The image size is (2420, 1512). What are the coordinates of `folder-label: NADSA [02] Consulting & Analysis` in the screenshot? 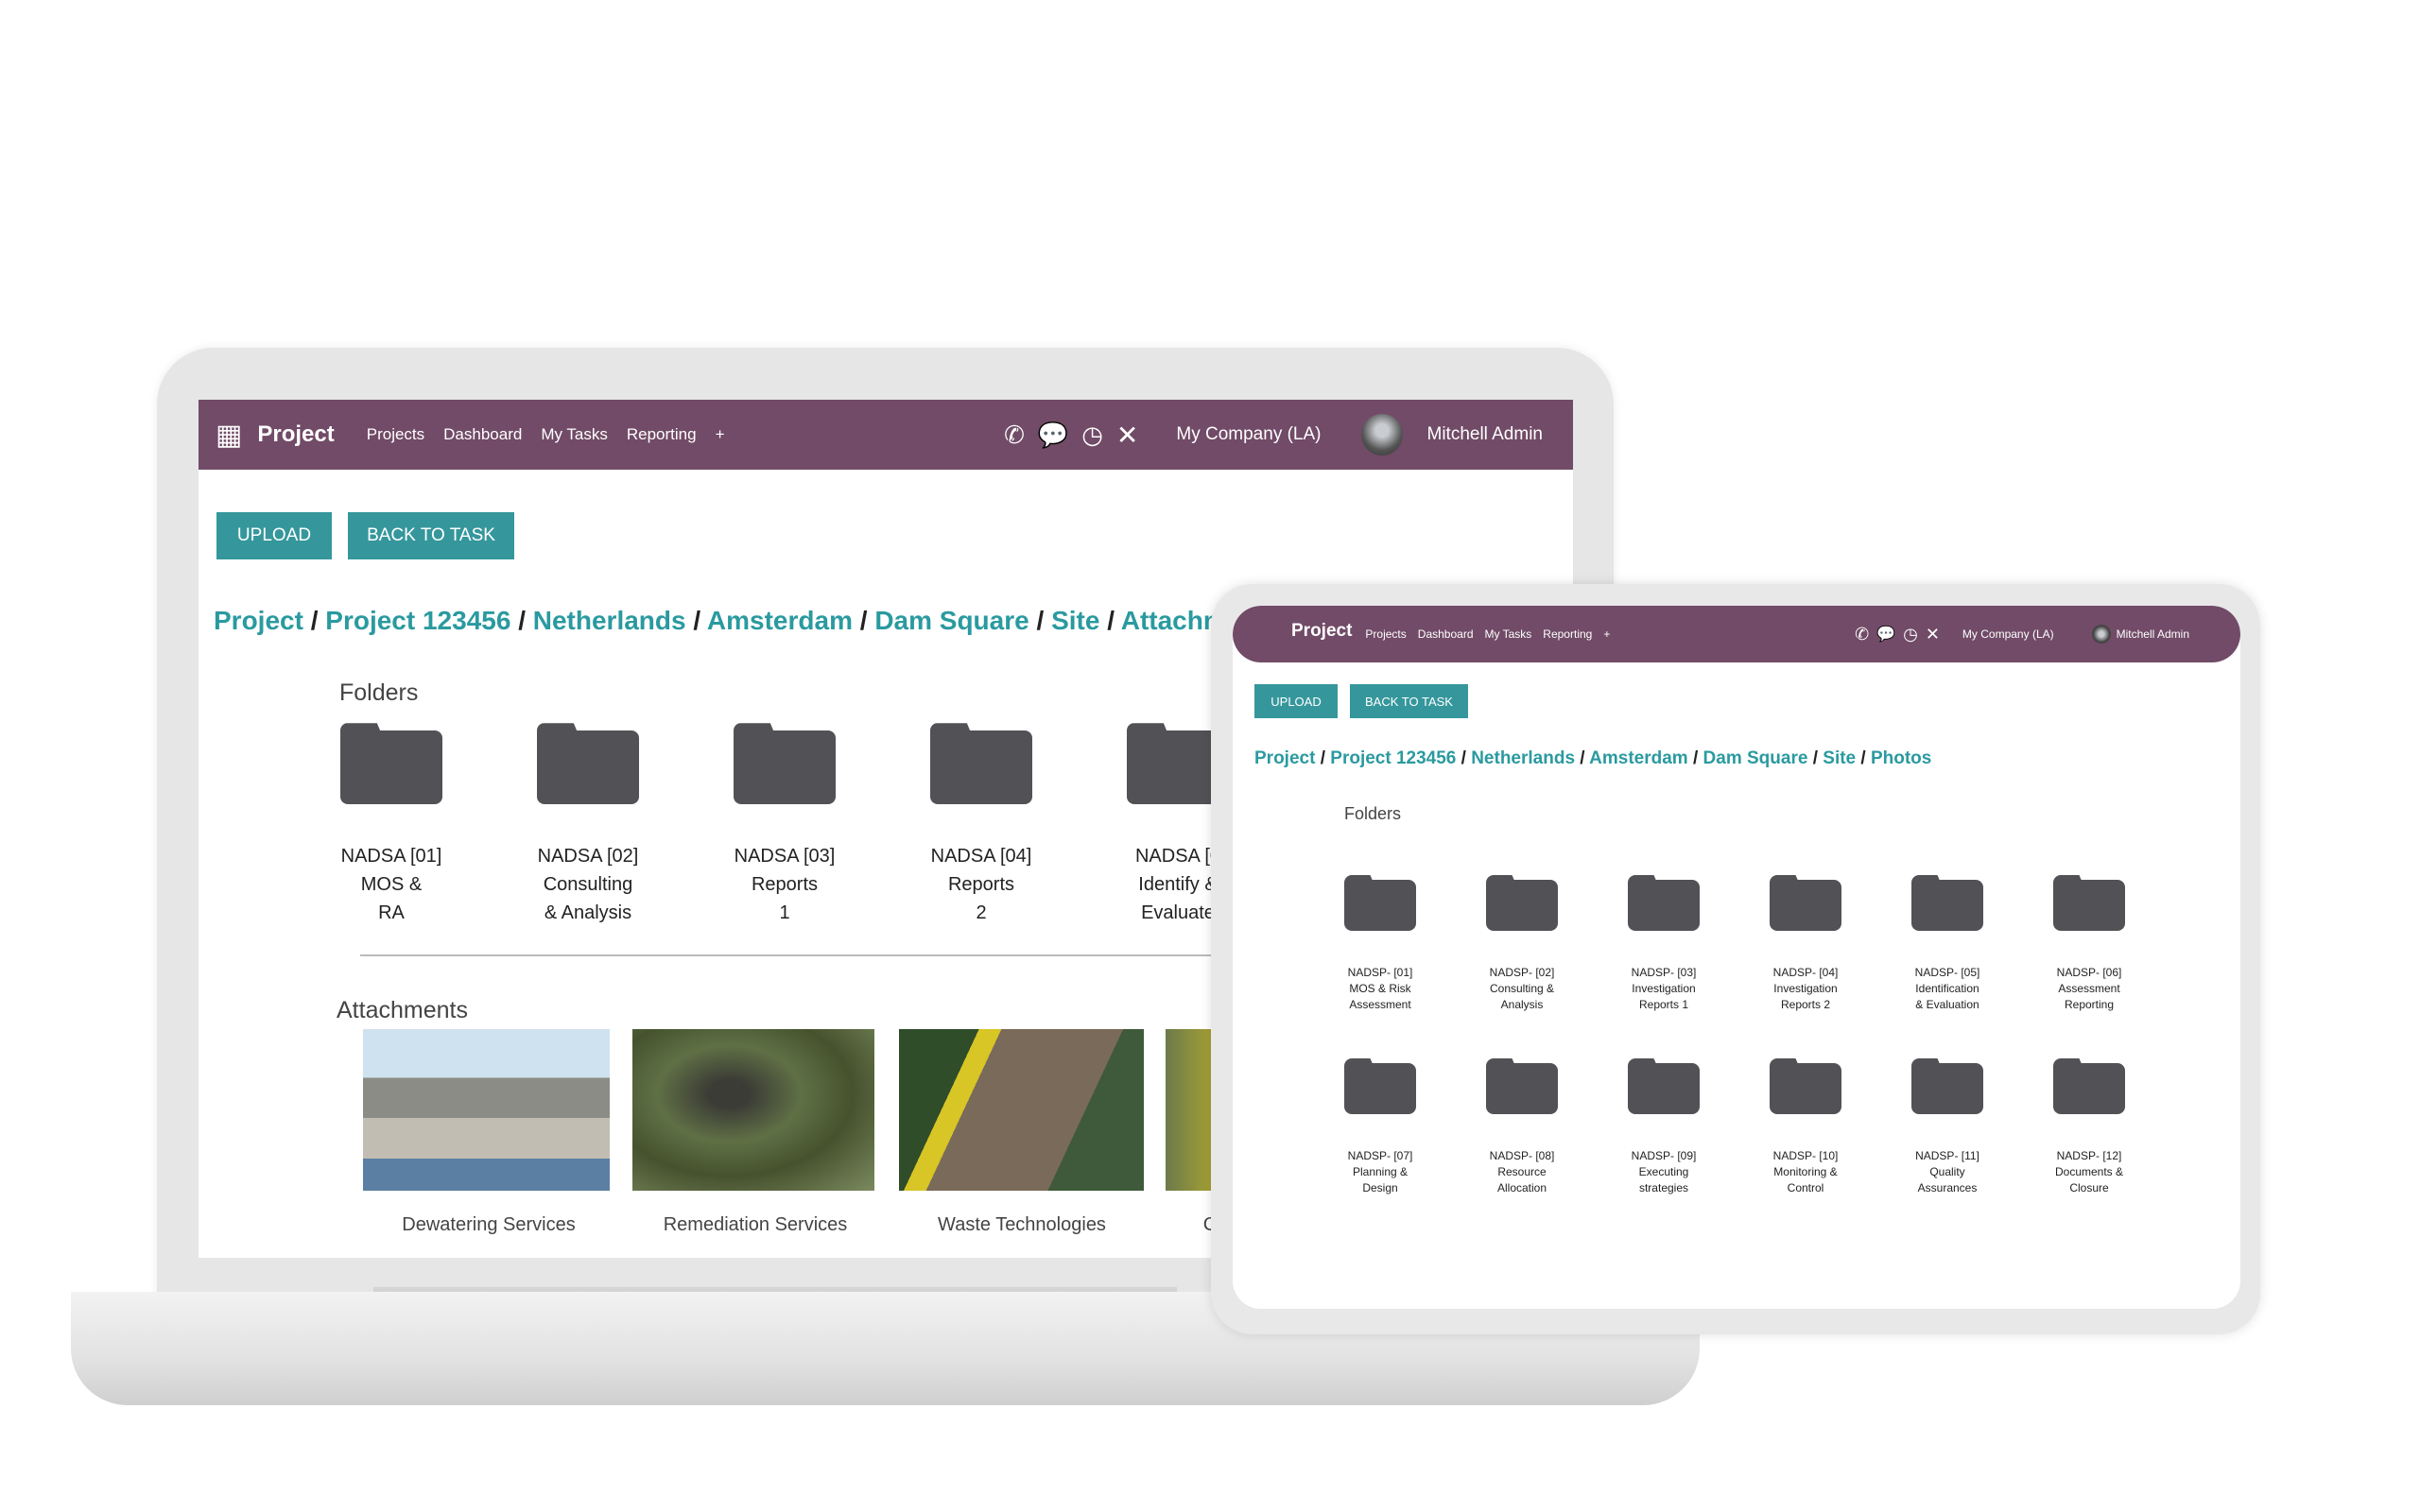 It's located at (589, 884).